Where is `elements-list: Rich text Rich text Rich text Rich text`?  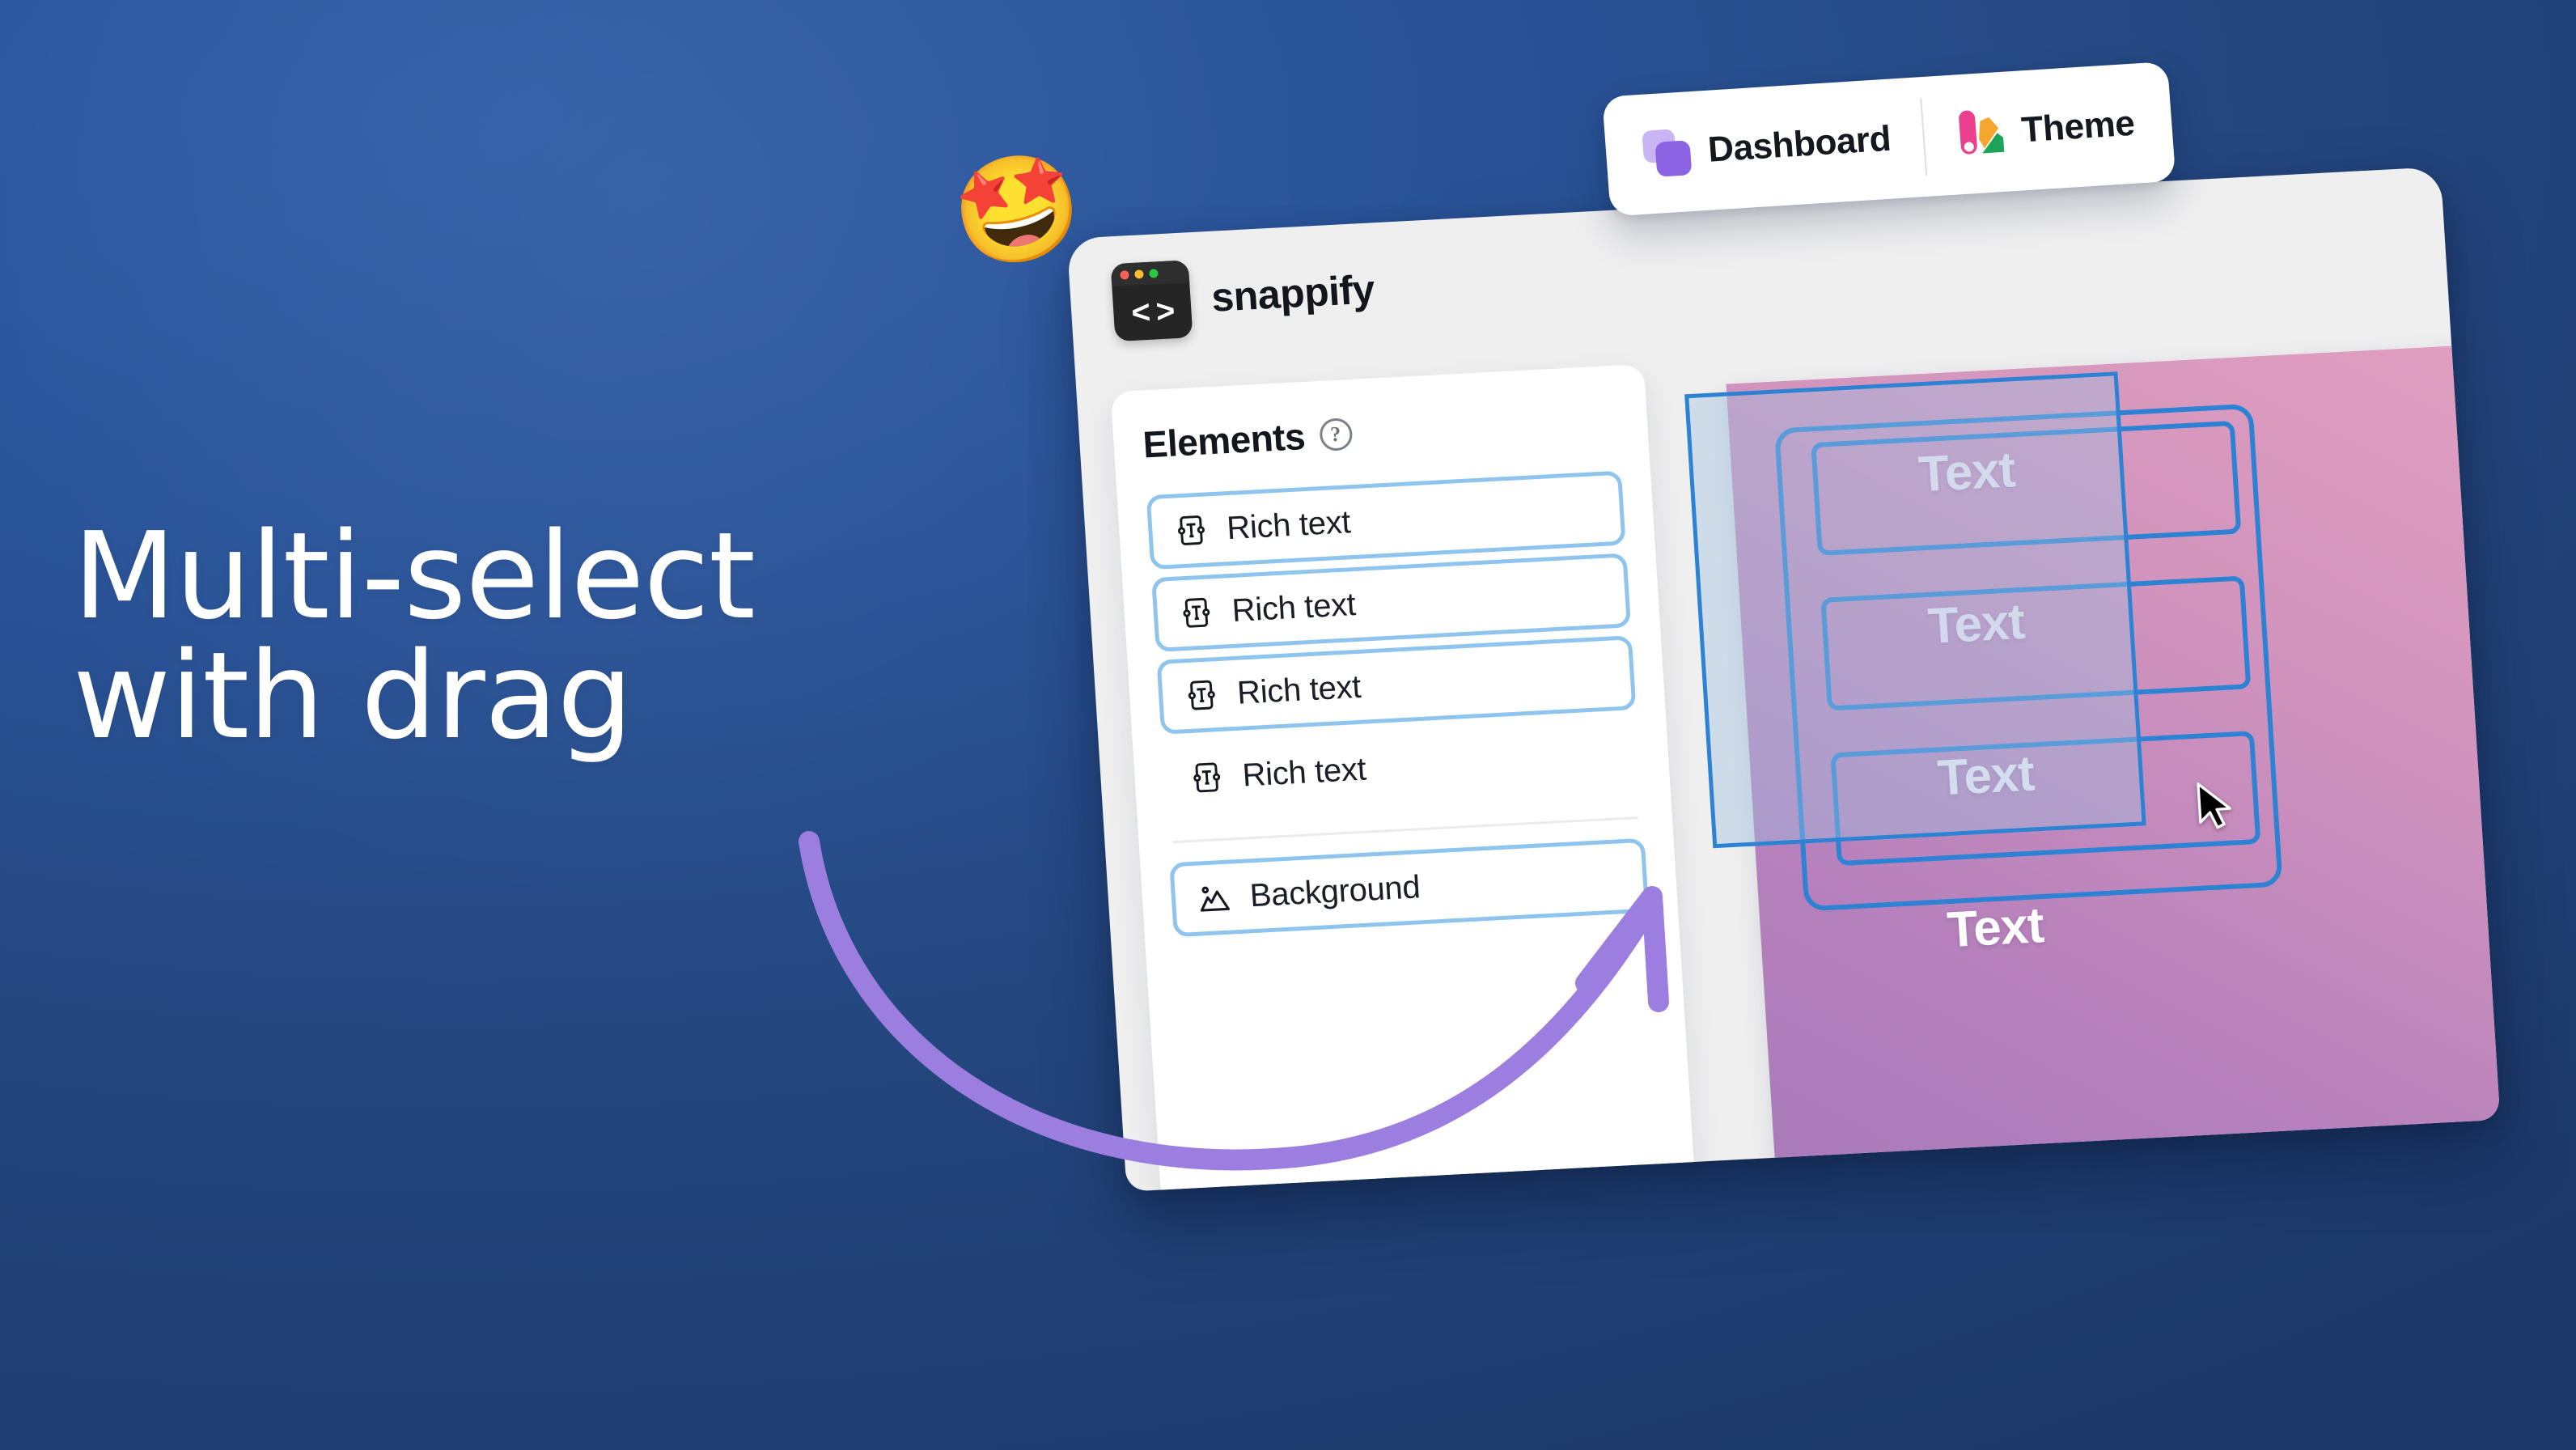 elements-list: Rich text Rich text Rich text Rich text is located at coordinates (1394, 643).